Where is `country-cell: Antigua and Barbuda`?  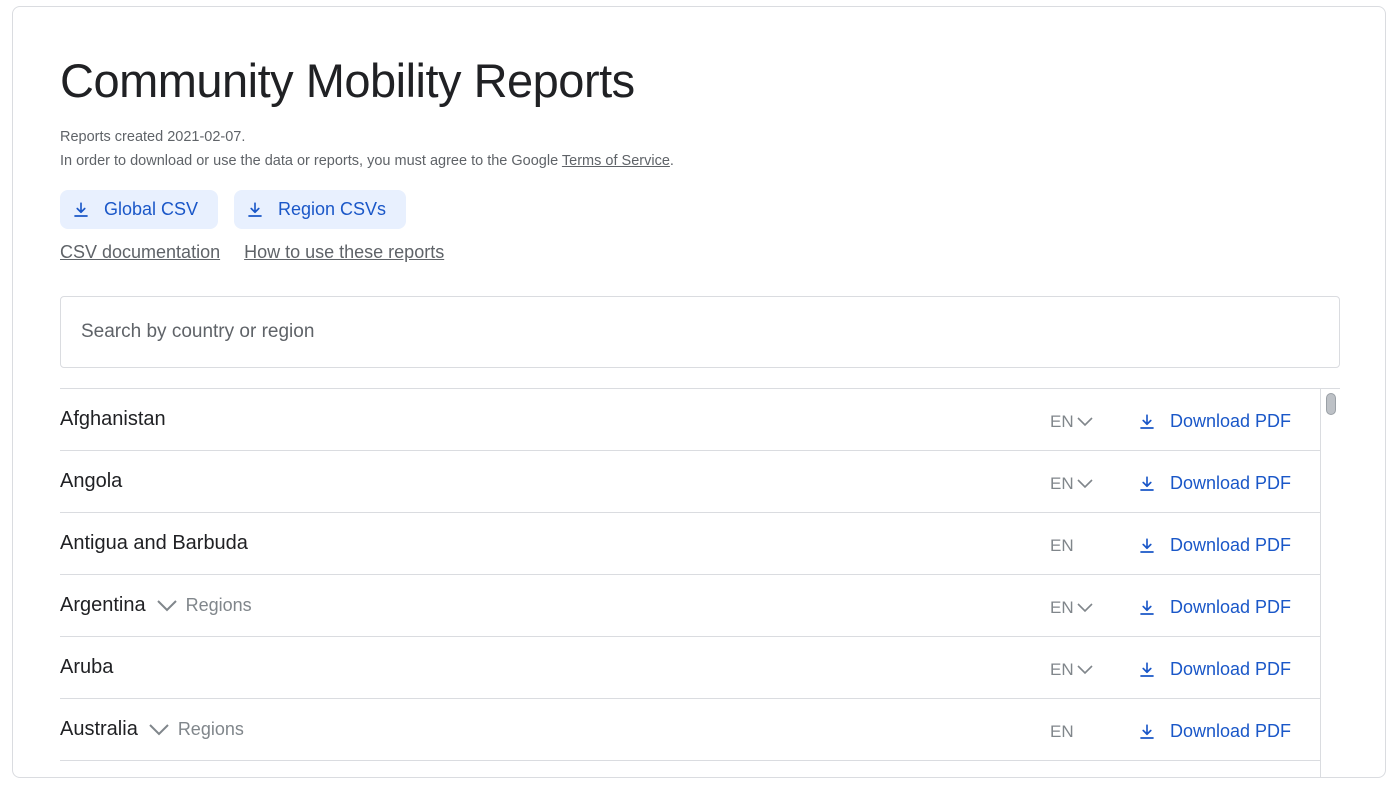 country-cell: Antigua and Barbuda is located at coordinates (154, 543).